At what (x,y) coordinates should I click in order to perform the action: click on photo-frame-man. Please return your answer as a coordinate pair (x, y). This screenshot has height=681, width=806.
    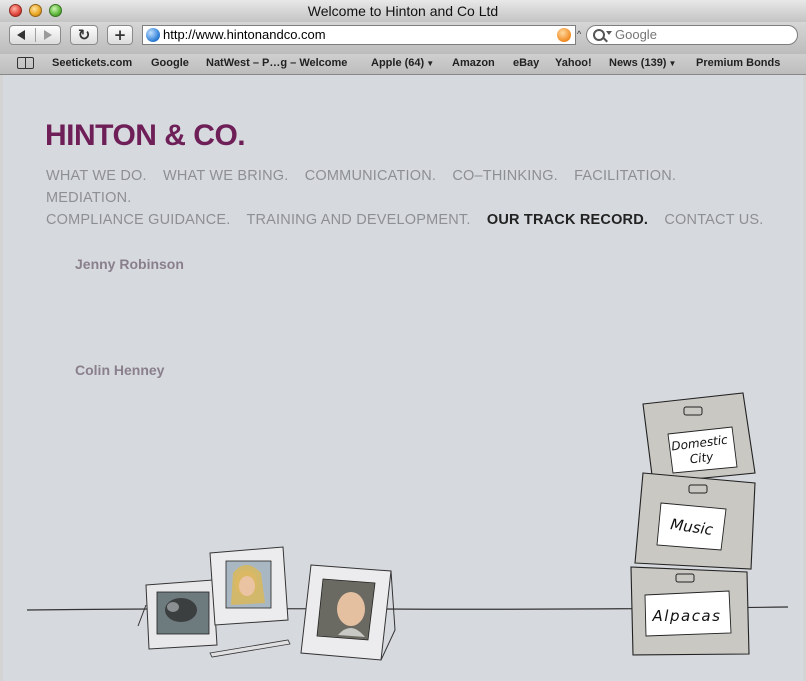
    Looking at the image, I should click on (348, 612).